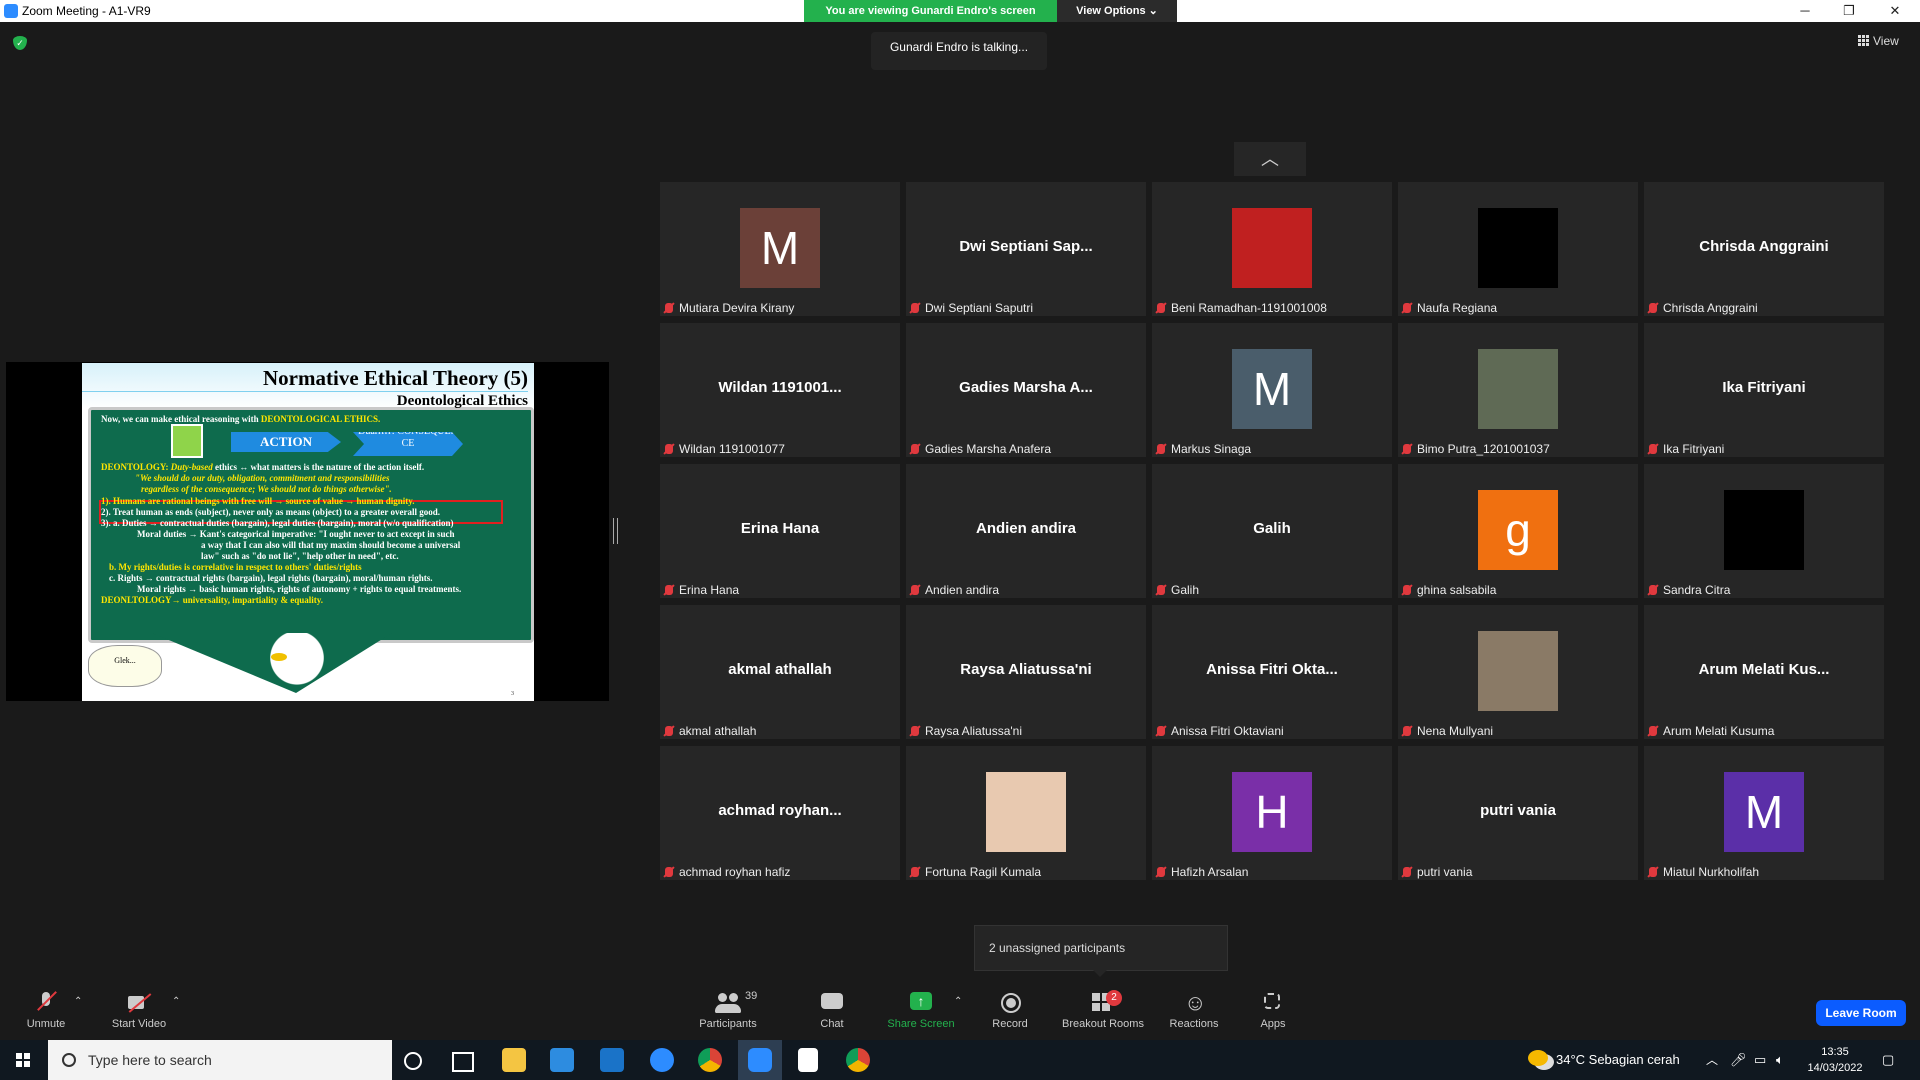  Describe the element at coordinates (1764, 813) in the screenshot. I see `participant-tile: M Miatul Nurkholifah` at that location.